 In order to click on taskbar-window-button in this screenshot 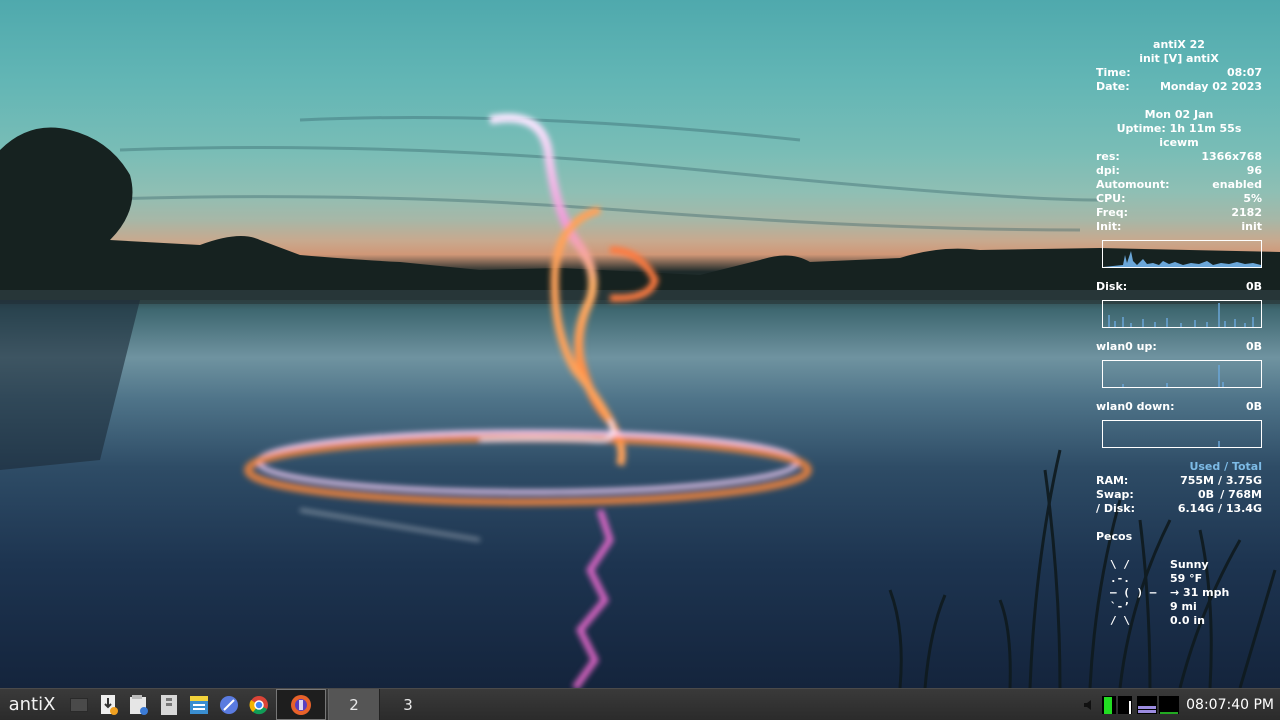, I will do `click(301, 704)`.